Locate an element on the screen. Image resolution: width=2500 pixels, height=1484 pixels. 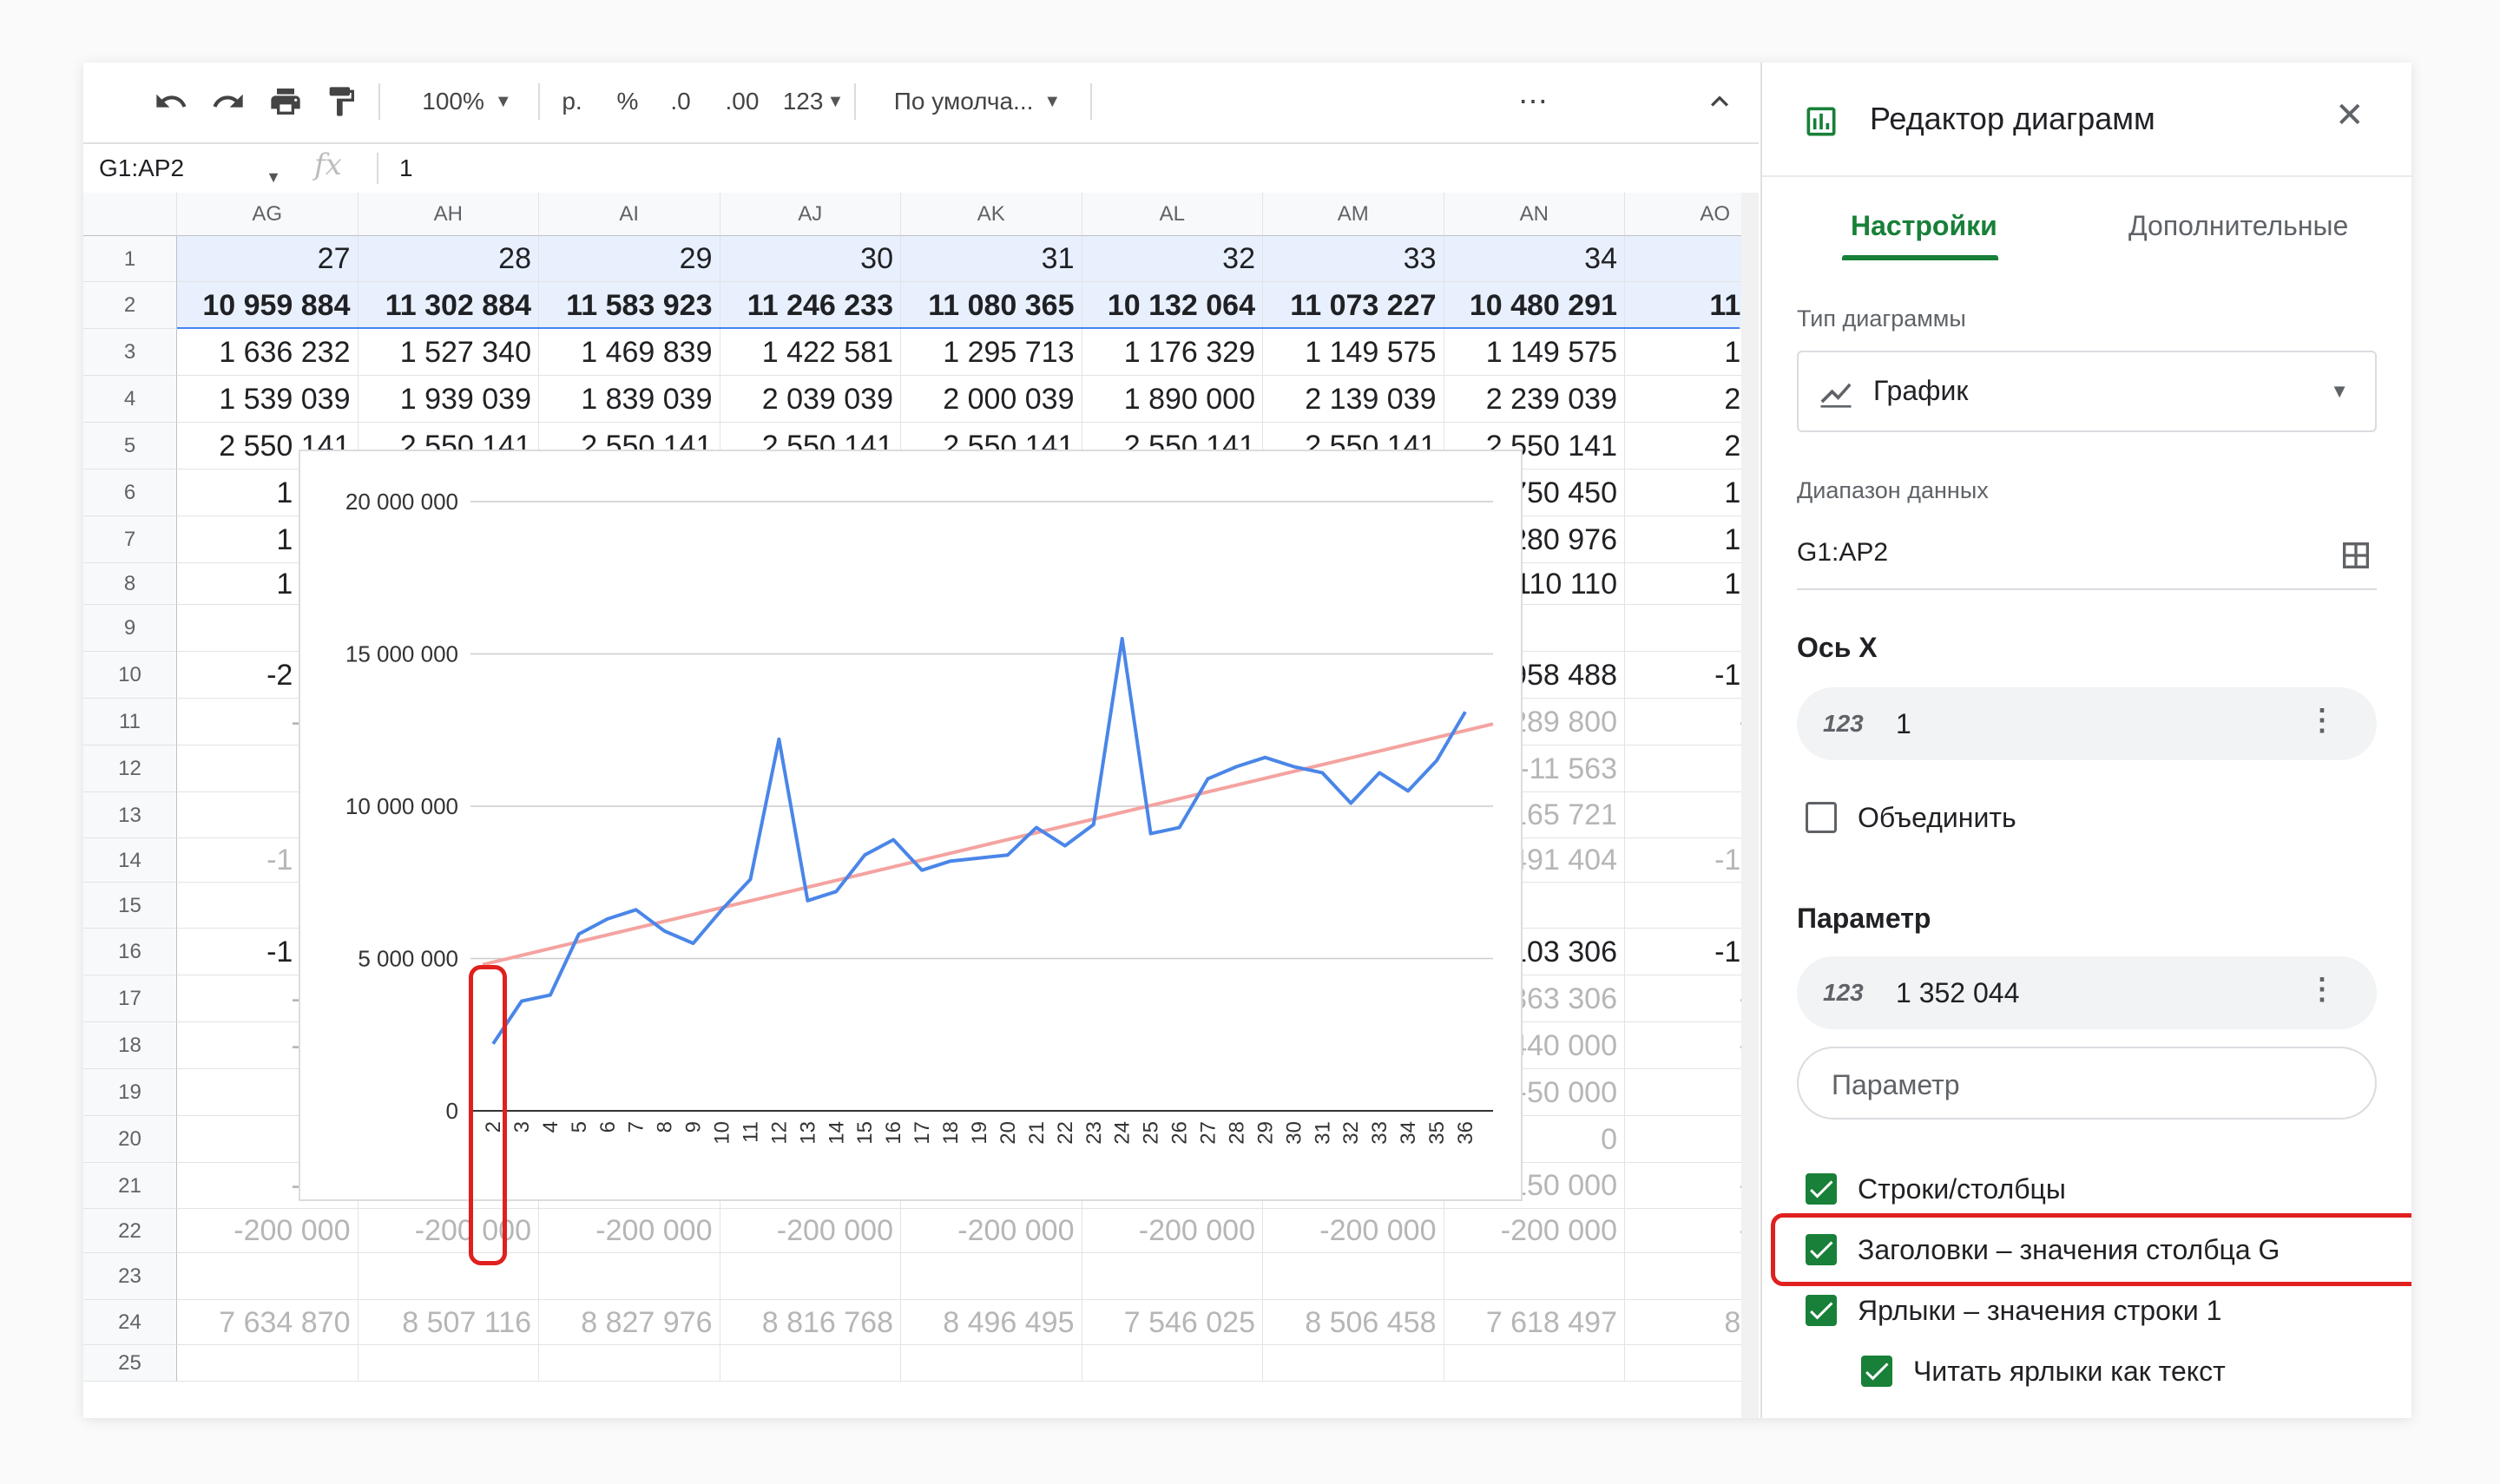
cell-ag3: 1 636 232 is located at coordinates (268, 352).